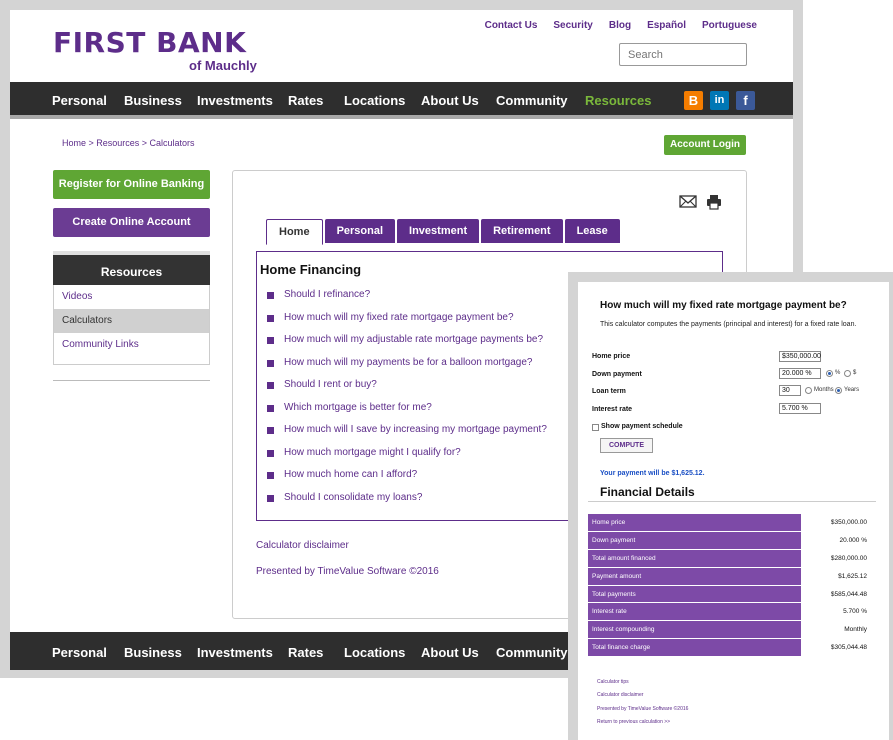  What do you see at coordinates (407, 390) in the screenshot?
I see `list-item: Should I rent or buy?` at bounding box center [407, 390].